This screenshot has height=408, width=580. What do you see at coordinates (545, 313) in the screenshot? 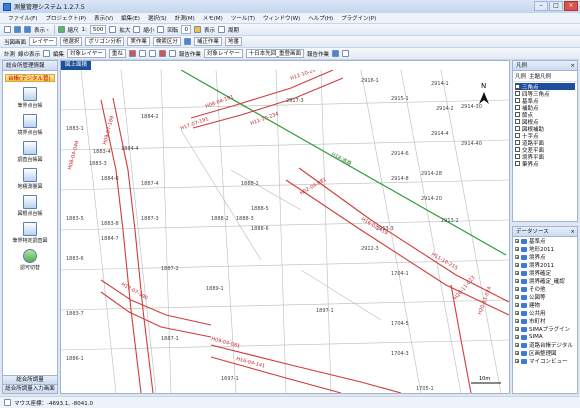
I see `datasource-item: + 公共用` at bounding box center [545, 313].